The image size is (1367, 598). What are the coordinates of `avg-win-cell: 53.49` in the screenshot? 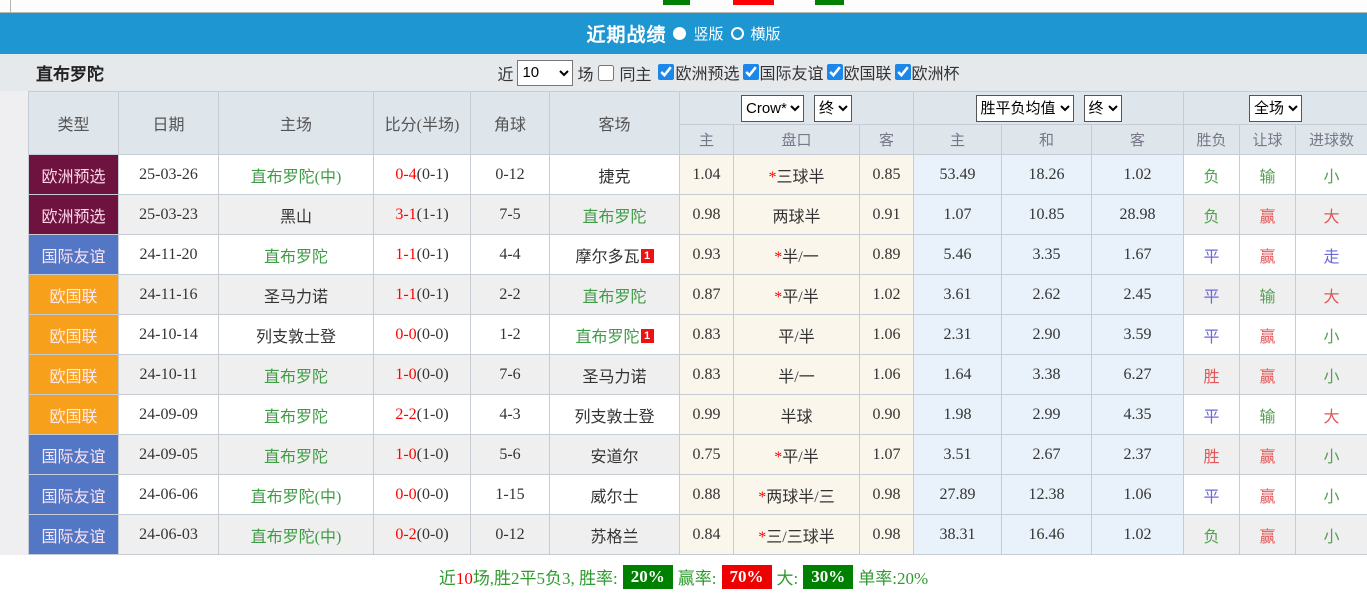 It's located at (958, 174).